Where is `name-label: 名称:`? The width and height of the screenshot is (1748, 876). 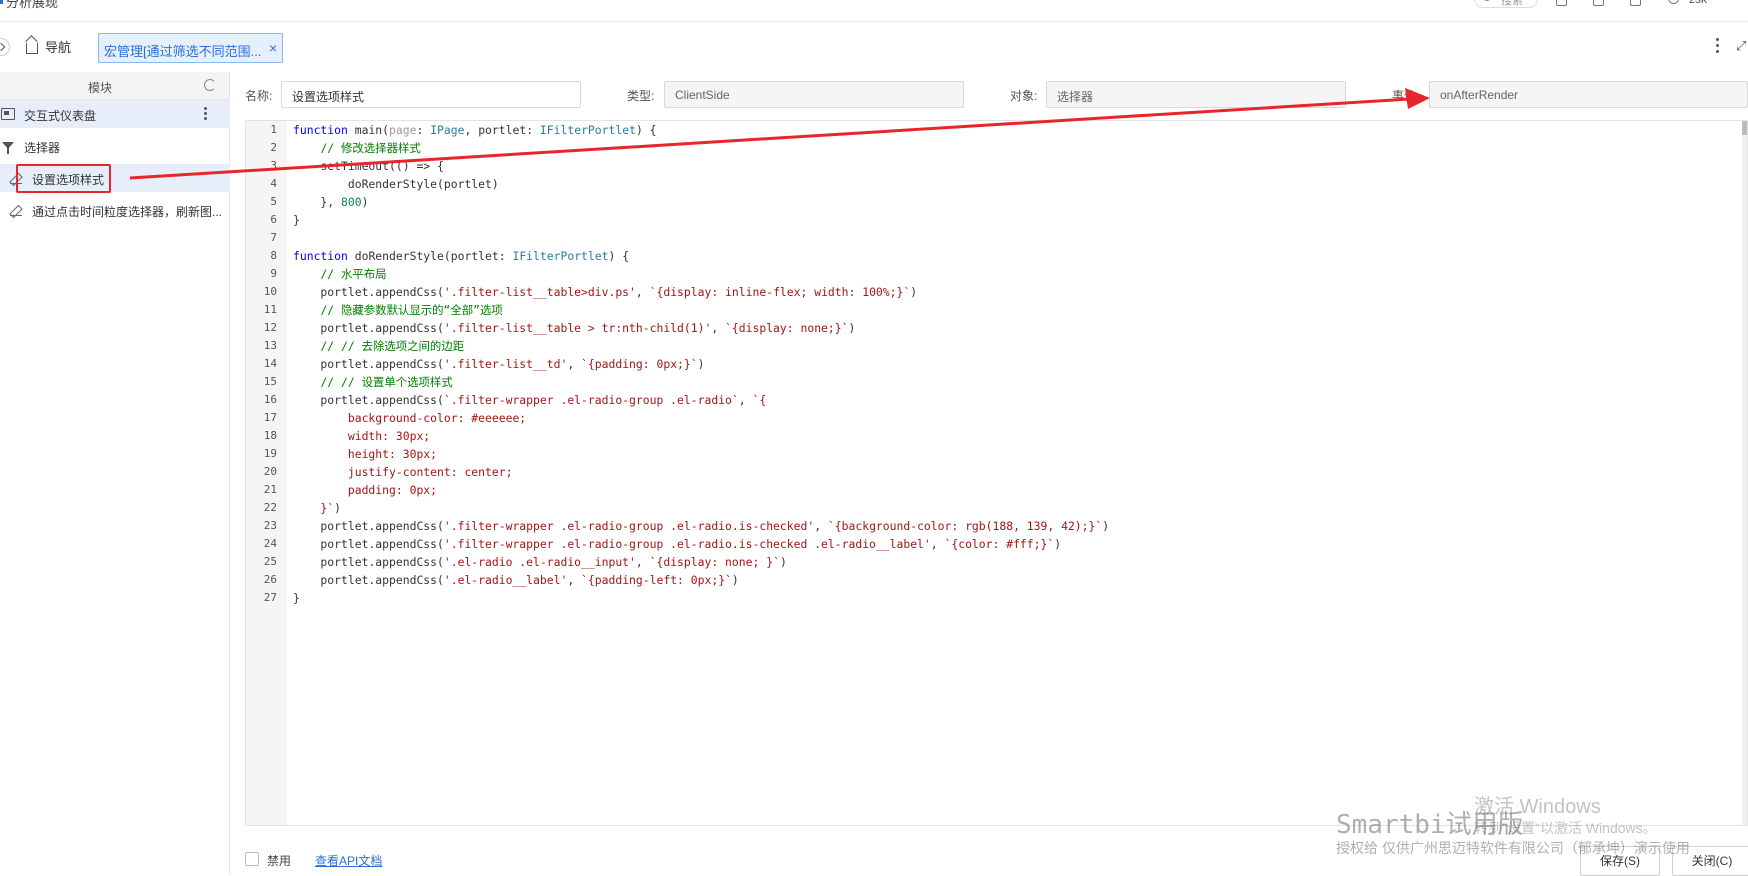
name-label: 名称: is located at coordinates (259, 96).